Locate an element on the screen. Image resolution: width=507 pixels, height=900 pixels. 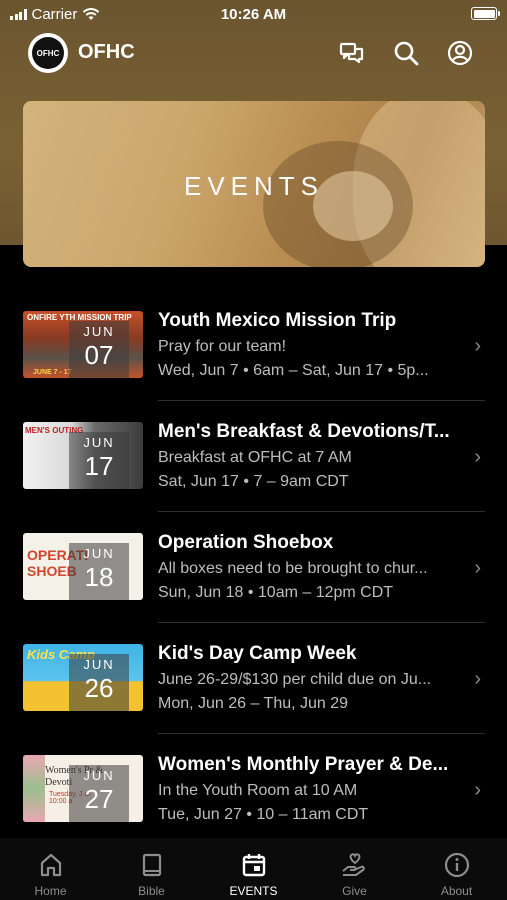
tab-label: About is located at coordinates (456, 891).